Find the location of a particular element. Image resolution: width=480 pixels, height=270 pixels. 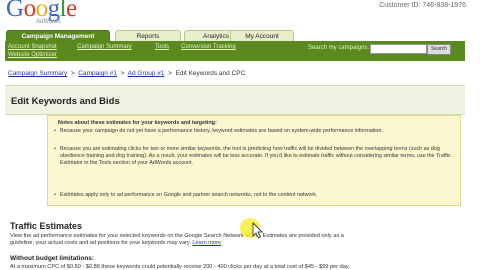

nav-tools: Tools is located at coordinates (162, 47).